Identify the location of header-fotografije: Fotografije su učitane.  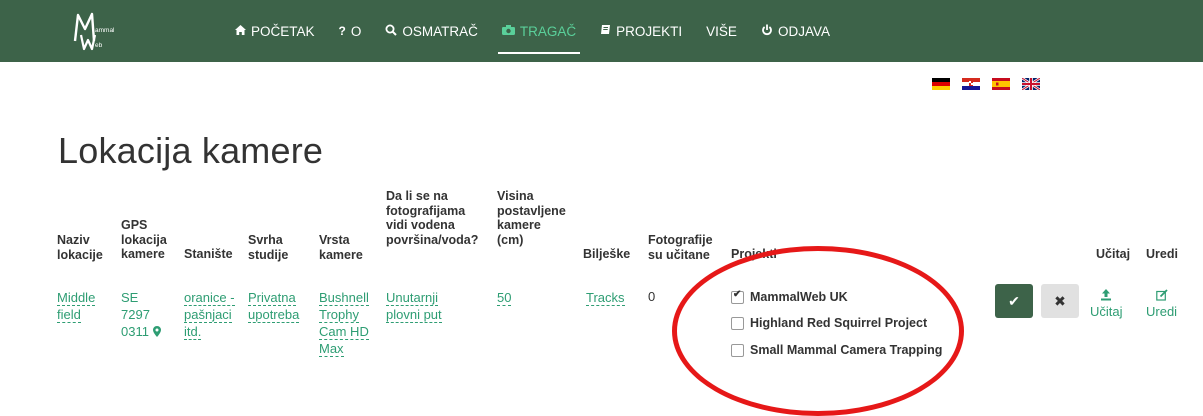
(680, 247).